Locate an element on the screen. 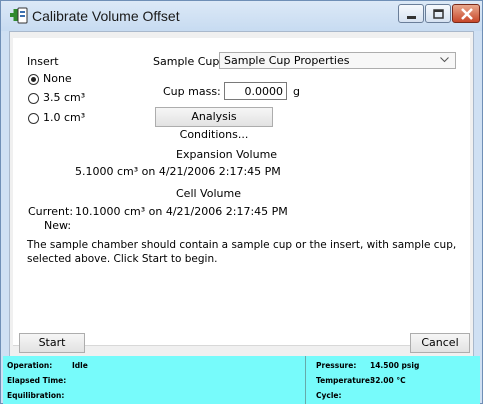  cancel-button: Cancel is located at coordinates (440, 343).